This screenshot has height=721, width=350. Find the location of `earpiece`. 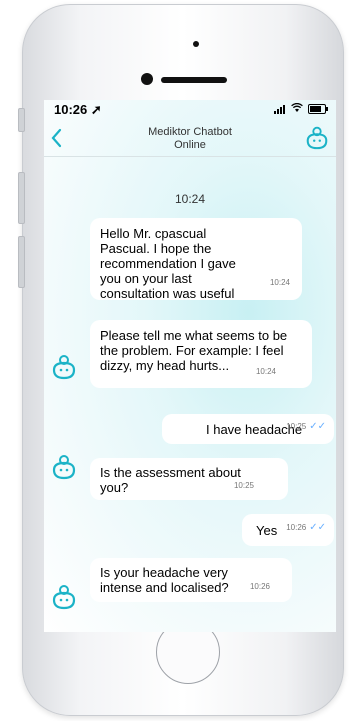

earpiece is located at coordinates (194, 80).